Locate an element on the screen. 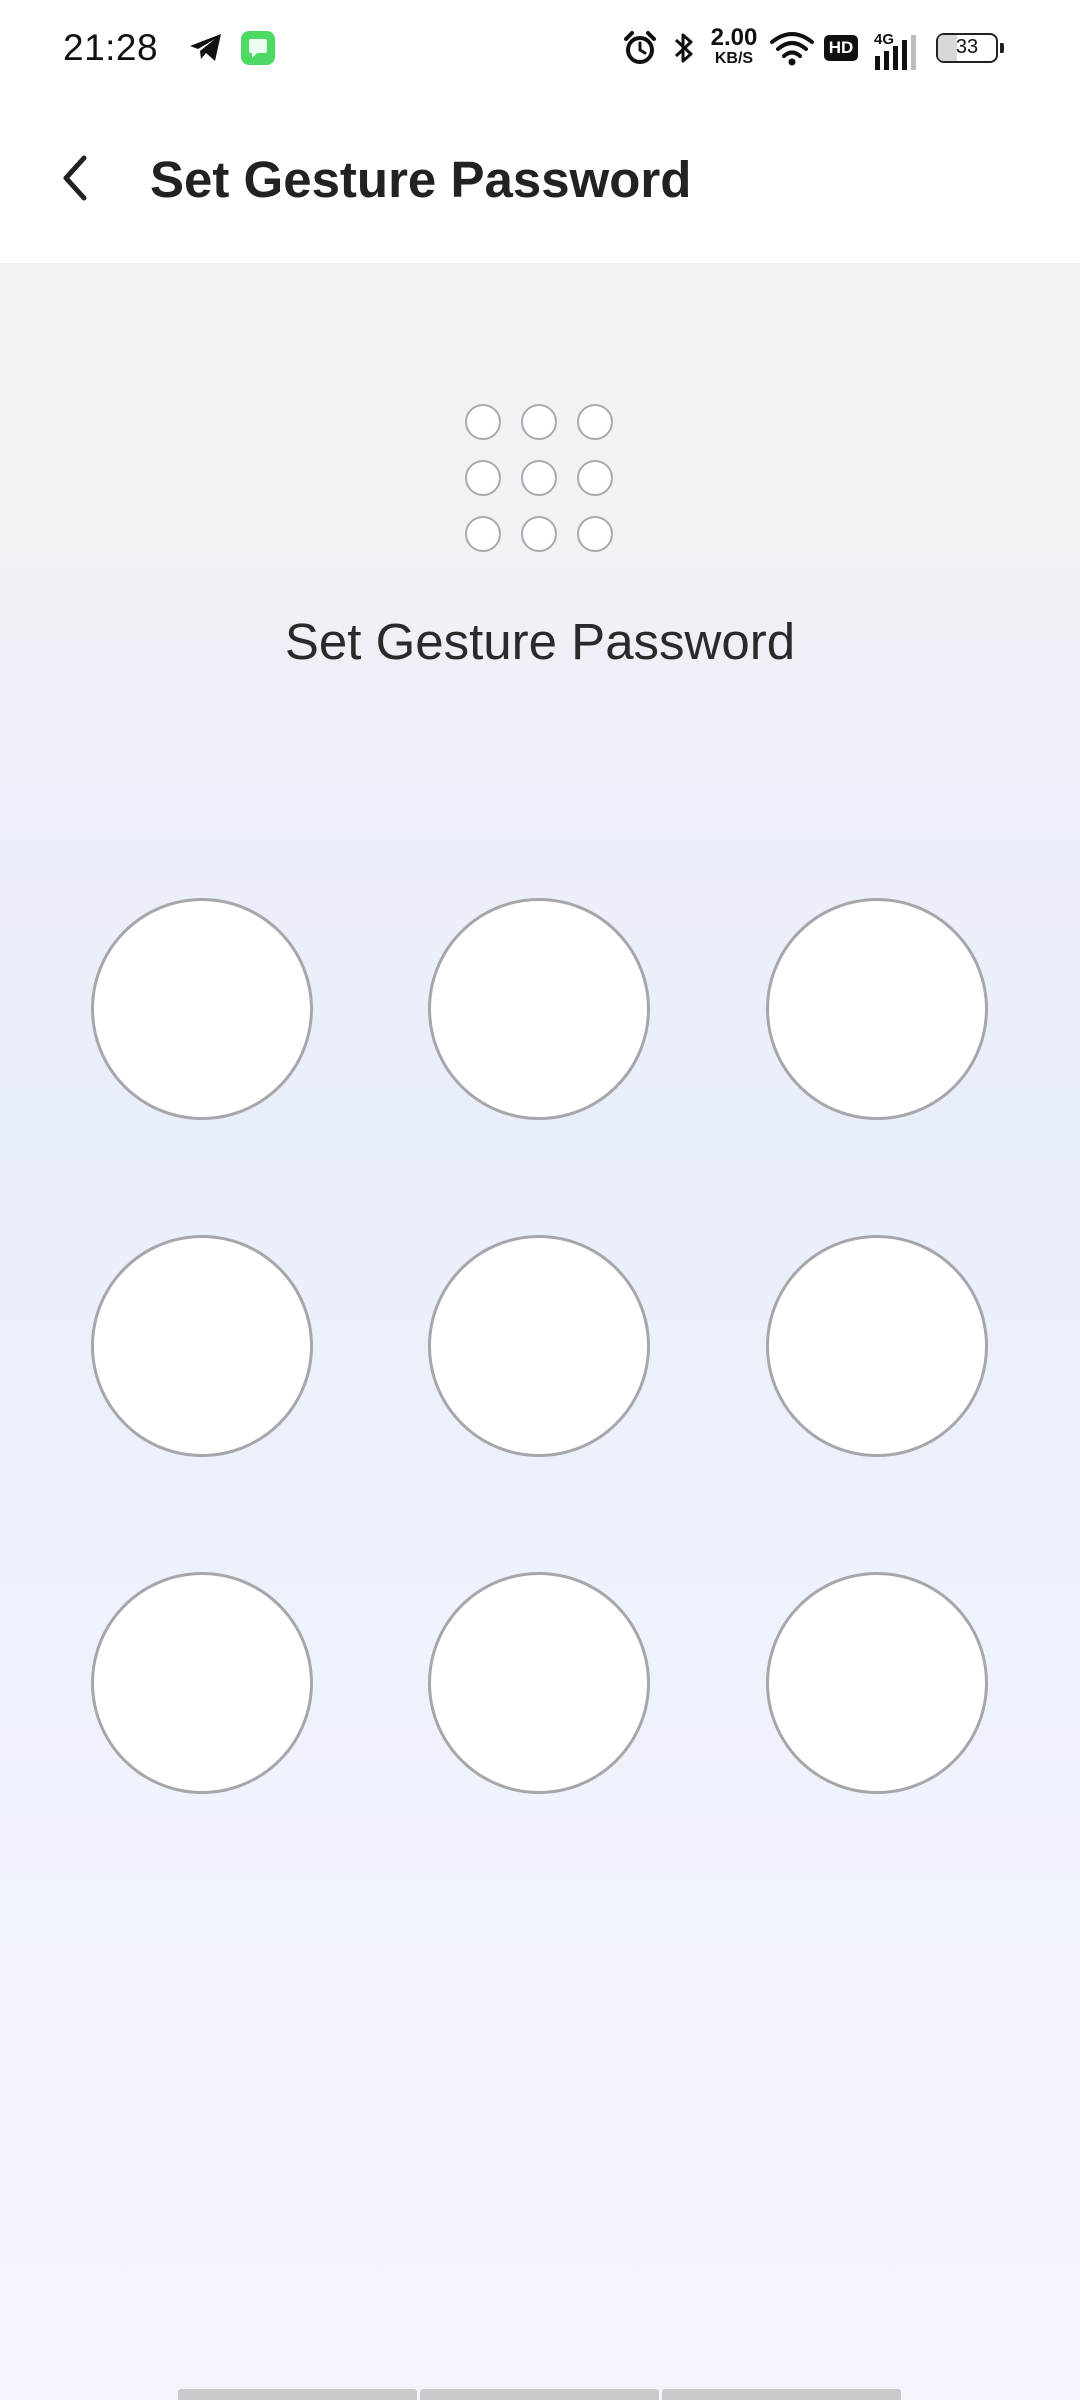 The width and height of the screenshot is (1080, 2400). network-speed-value: 2.00 is located at coordinates (734, 37).